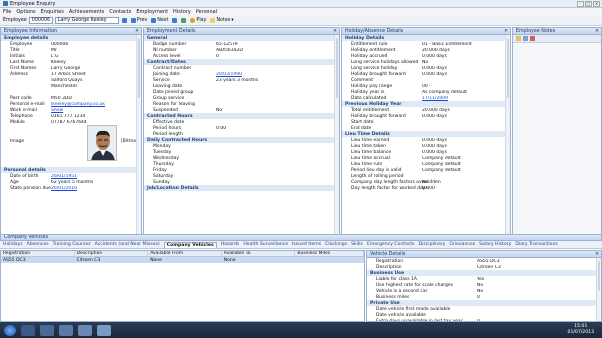 This screenshot has height=338, width=602. I want to click on field-label: Contract number, so click(172, 68).